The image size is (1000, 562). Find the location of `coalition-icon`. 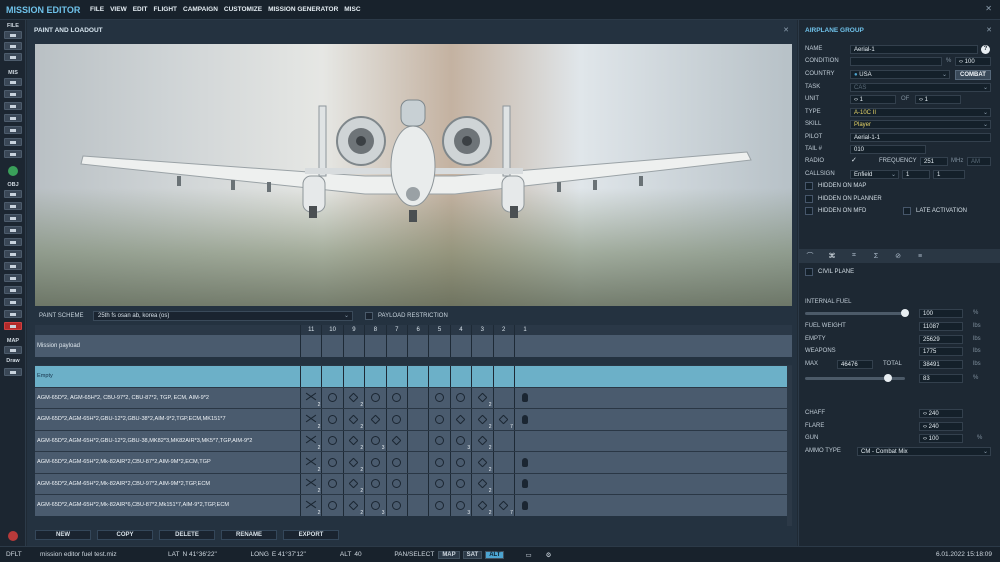

coalition-icon is located at coordinates (13, 171).